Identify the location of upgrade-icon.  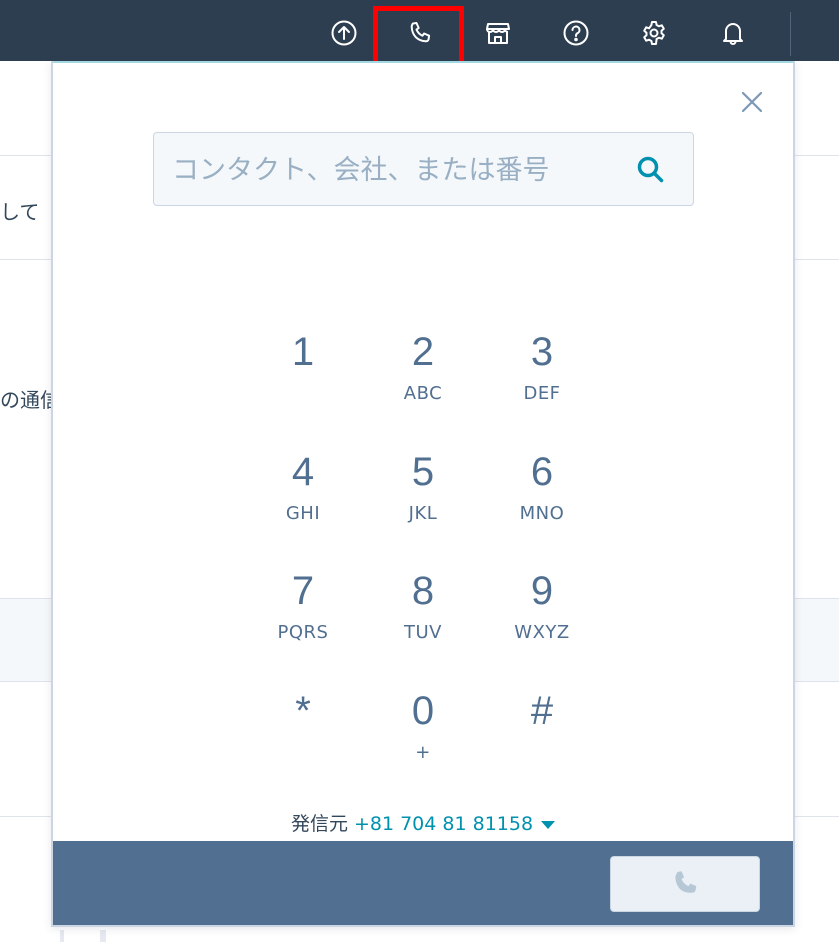
(344, 33).